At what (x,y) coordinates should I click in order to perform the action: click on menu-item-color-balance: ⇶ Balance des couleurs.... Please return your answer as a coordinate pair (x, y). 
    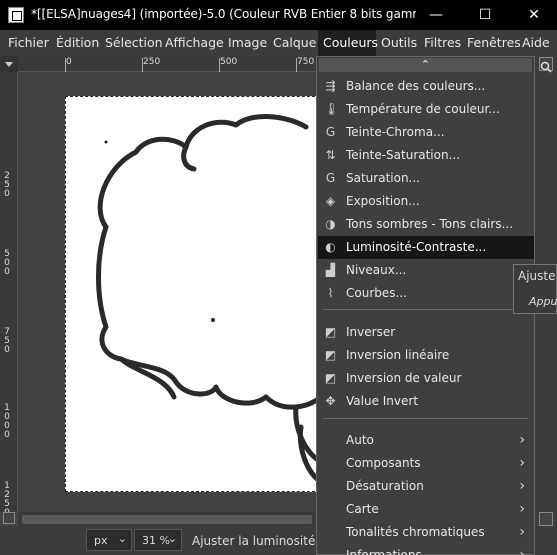
    Looking at the image, I should click on (426, 86).